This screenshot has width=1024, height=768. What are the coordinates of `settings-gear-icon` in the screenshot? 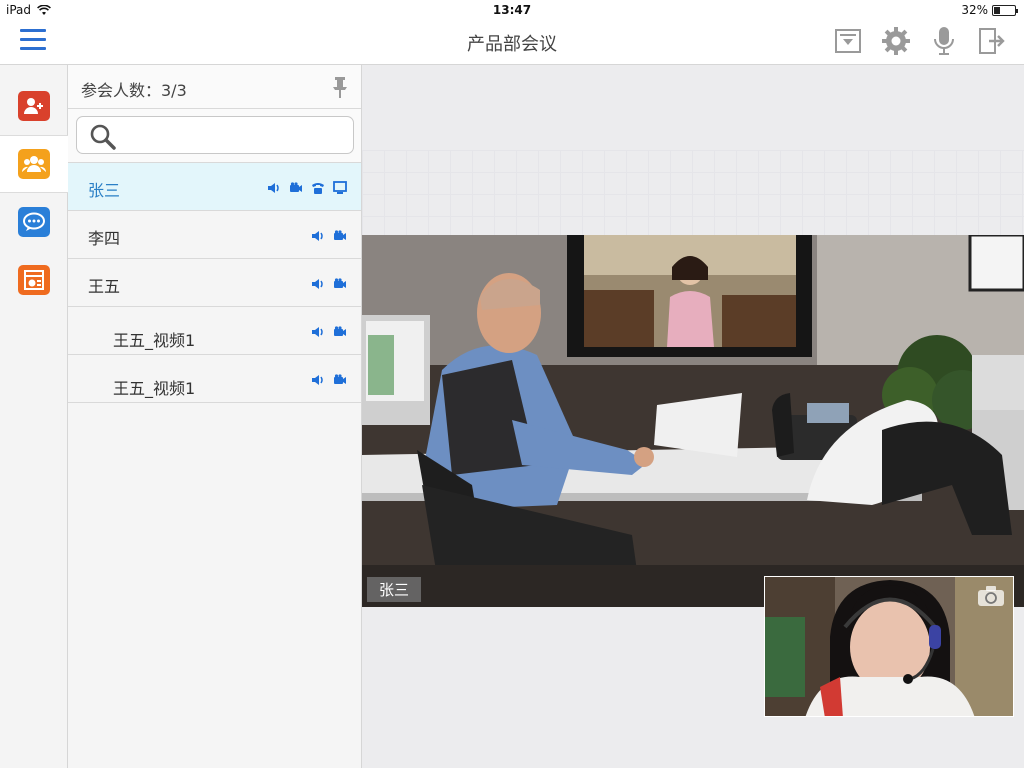 It's located at (896, 41).